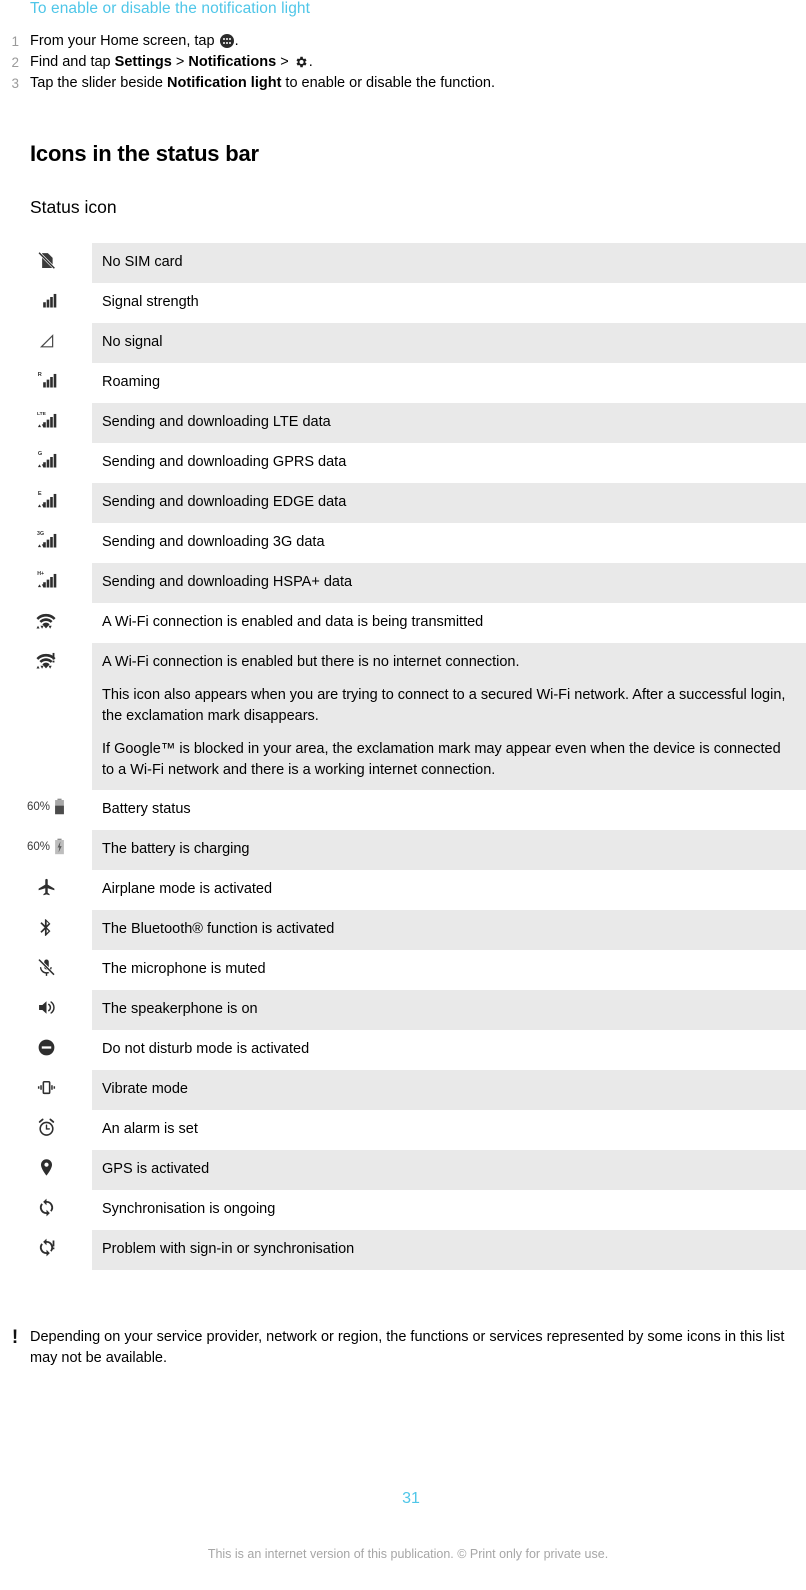 The image size is (806, 1590). Describe the element at coordinates (49, 300) in the screenshot. I see `signal-strength-icon` at that location.